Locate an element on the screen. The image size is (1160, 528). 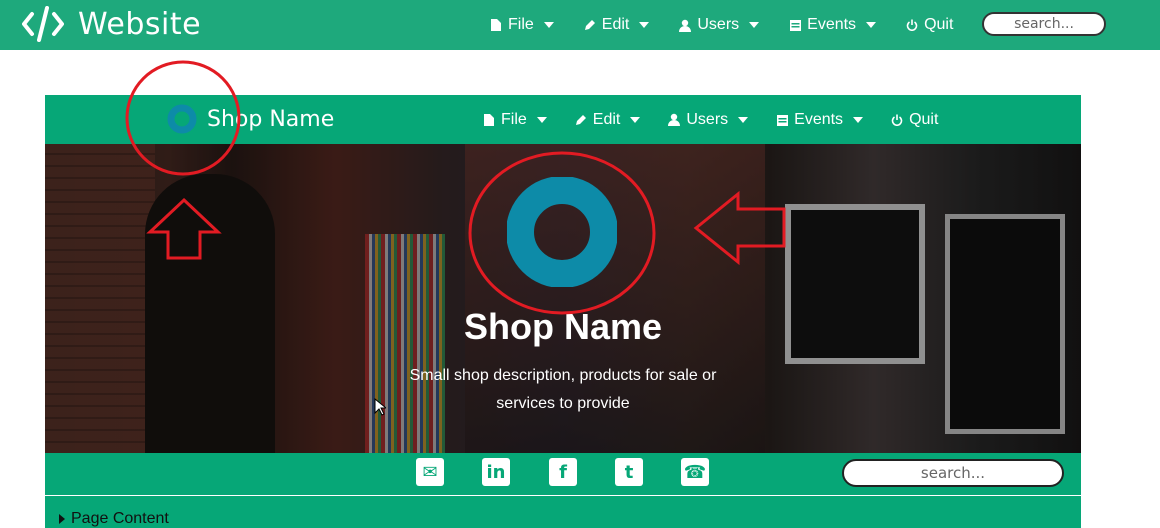
app-menu: File Edit Users Events Quit is located at coordinates (736, 25).